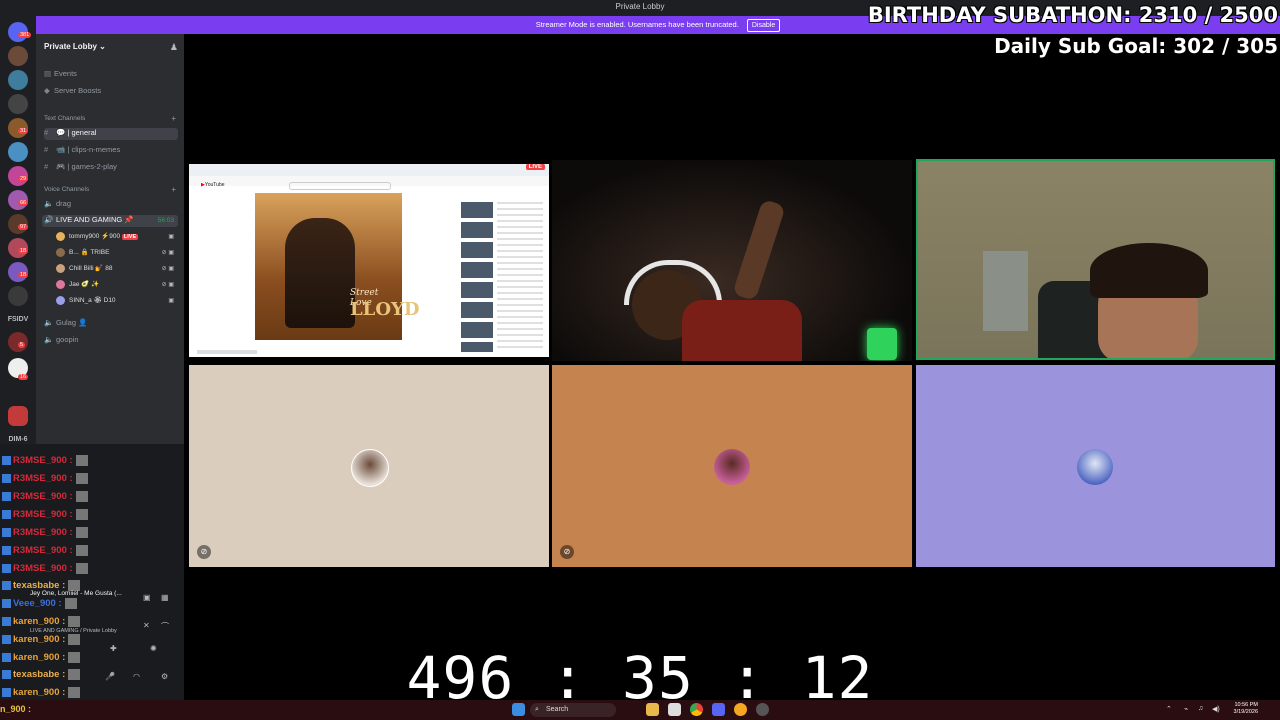 This screenshot has width=1280, height=720. What do you see at coordinates (1186, 709) in the screenshot?
I see `network-icon: ⌁` at bounding box center [1186, 709].